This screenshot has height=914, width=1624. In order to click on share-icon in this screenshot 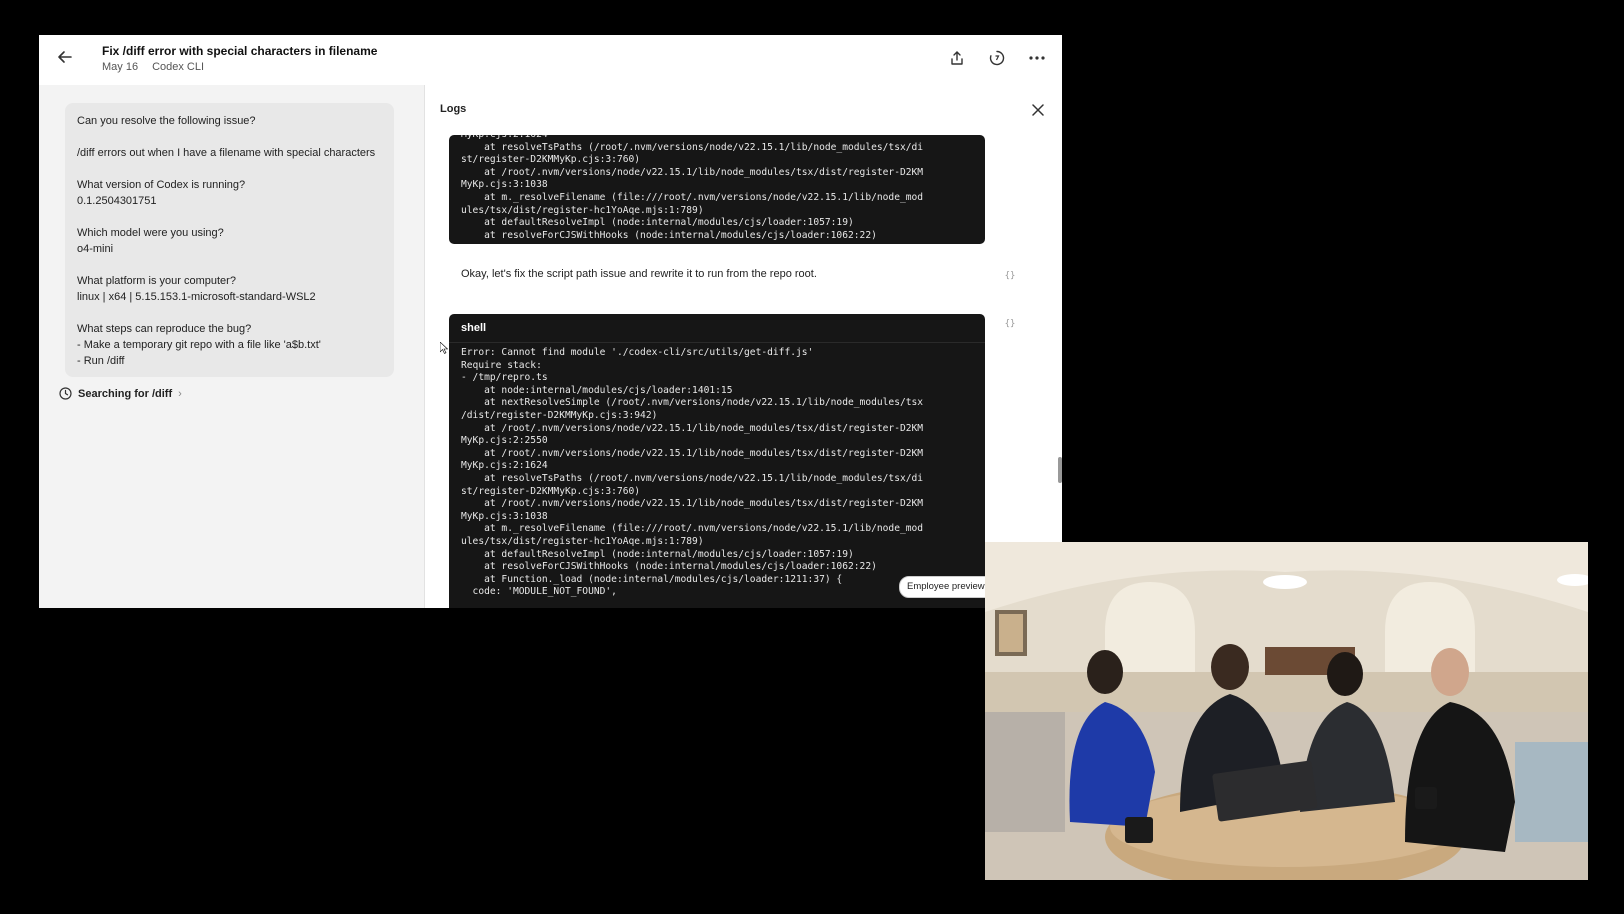, I will do `click(957, 58)`.